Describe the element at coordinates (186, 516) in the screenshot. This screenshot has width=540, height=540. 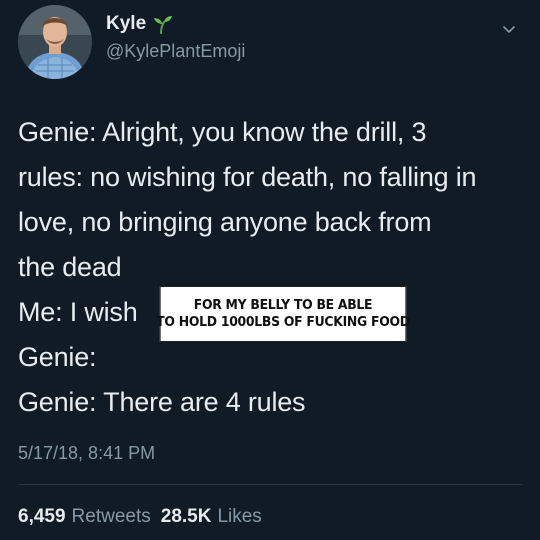
I see `likes-count: 28.5K` at that location.